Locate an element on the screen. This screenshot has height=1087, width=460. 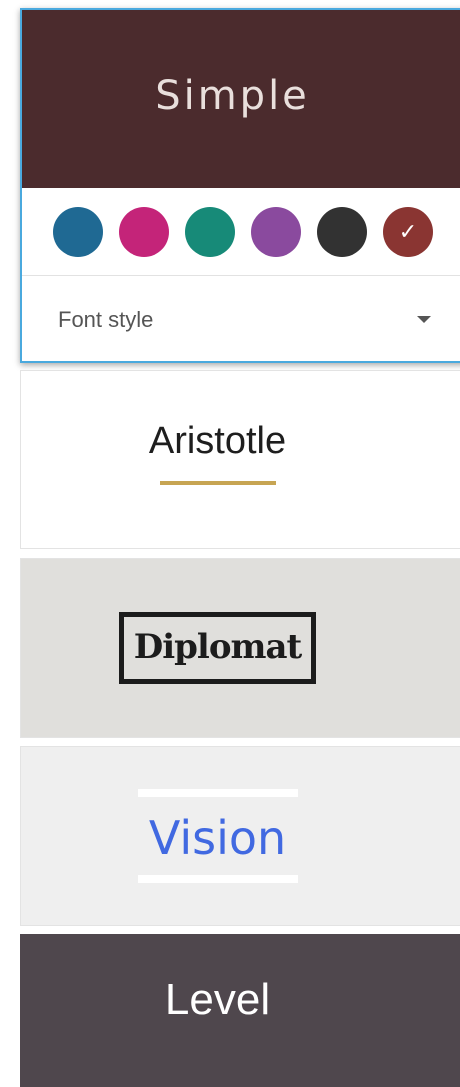
color-swatch-teal is located at coordinates (210, 231).